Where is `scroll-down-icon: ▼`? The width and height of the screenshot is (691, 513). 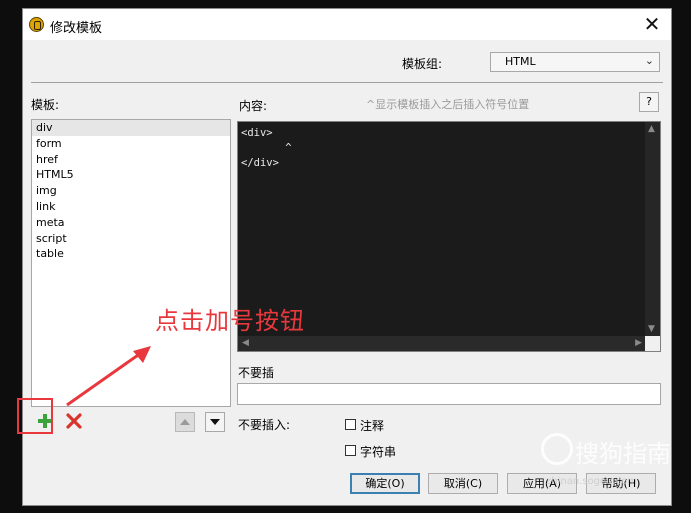
scroll-down-icon: ▼ is located at coordinates (651, 329).